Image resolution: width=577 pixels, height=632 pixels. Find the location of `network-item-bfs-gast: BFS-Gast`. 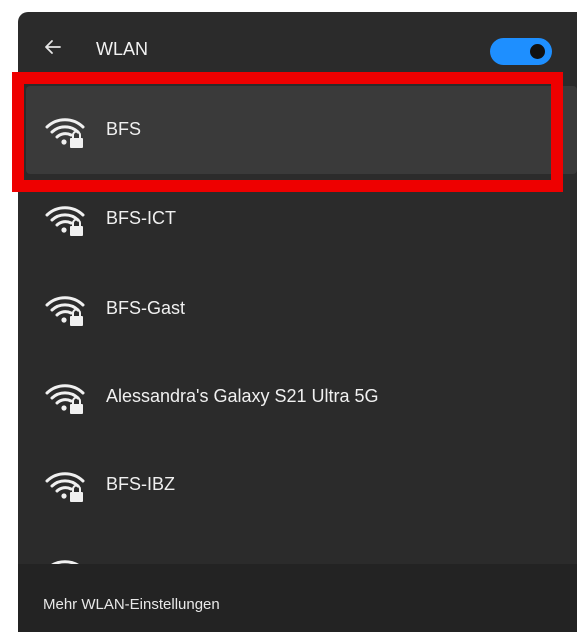

network-item-bfs-gast: BFS-Gast is located at coordinates (297, 306).